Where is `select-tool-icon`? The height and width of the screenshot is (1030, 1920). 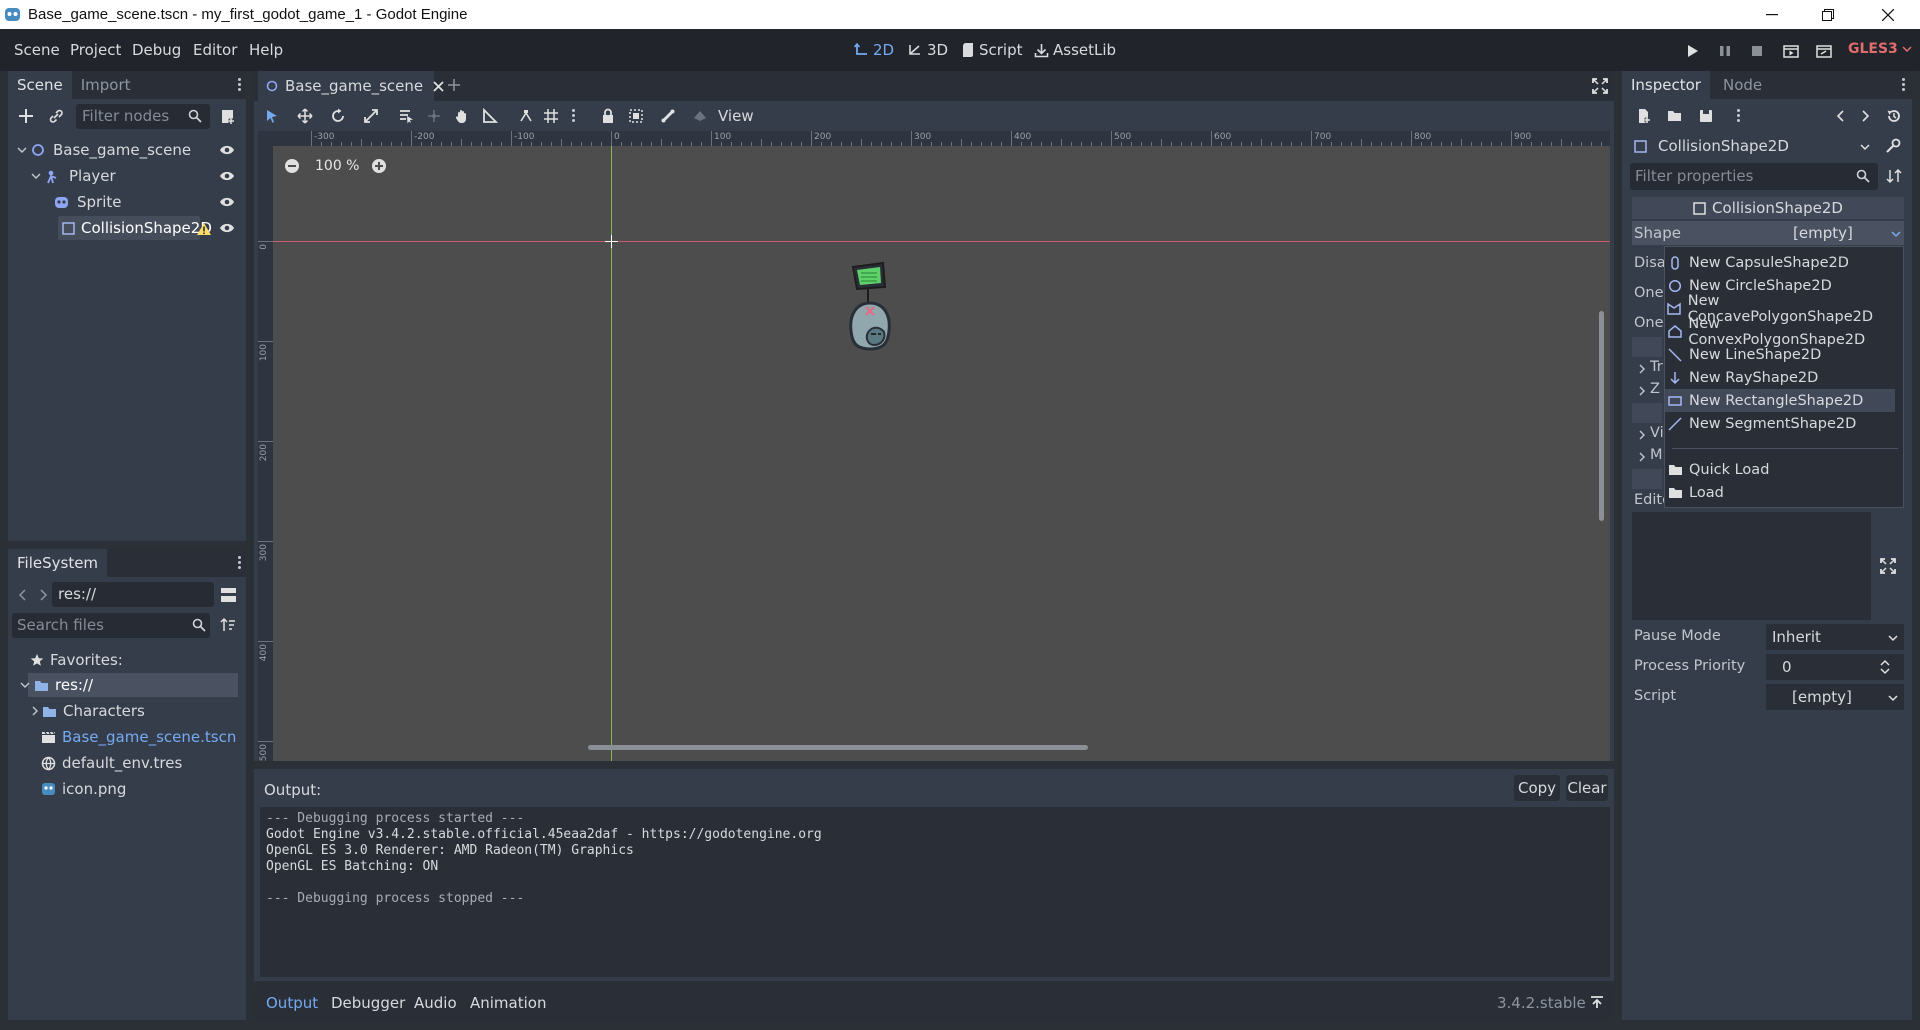 select-tool-icon is located at coordinates (272, 116).